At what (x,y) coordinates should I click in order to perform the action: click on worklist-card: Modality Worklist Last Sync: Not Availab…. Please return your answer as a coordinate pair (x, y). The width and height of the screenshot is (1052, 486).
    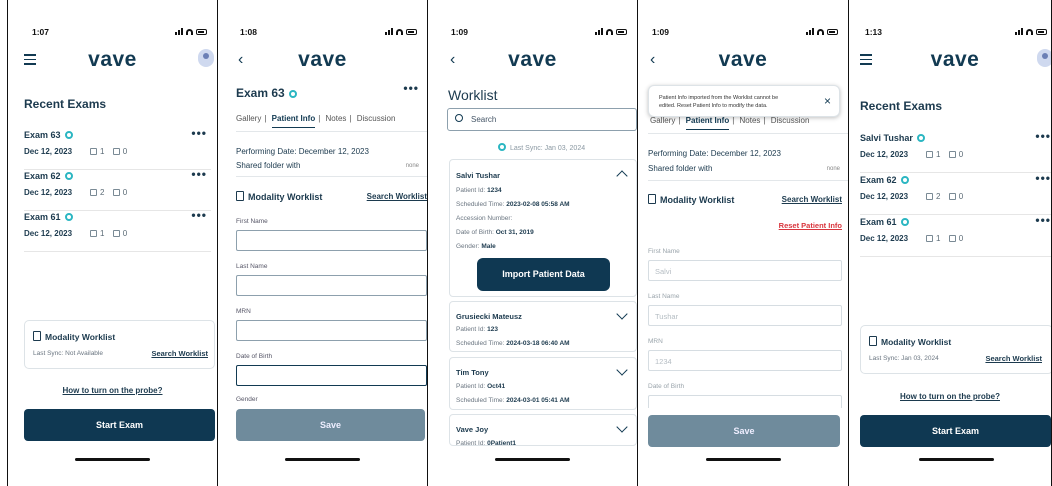
    Looking at the image, I should click on (119, 344).